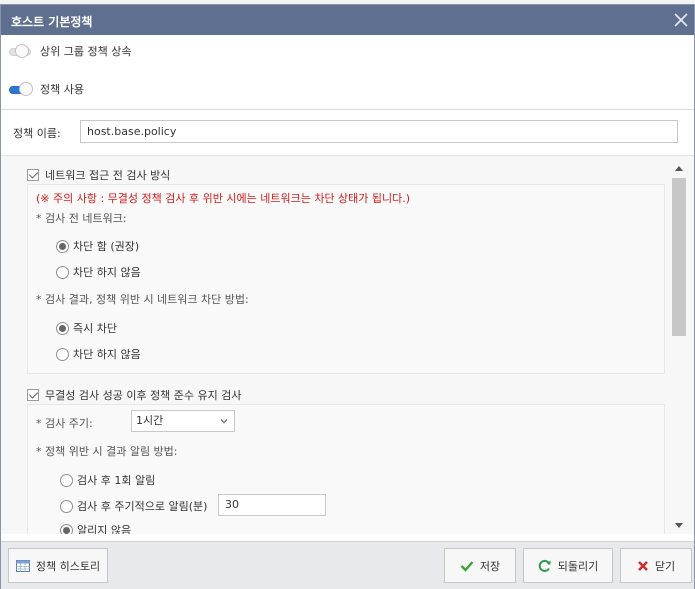 The width and height of the screenshot is (695, 589). I want to click on notify-option-periodic: 검사 후 주기적으로 알림(분), so click(133, 506).